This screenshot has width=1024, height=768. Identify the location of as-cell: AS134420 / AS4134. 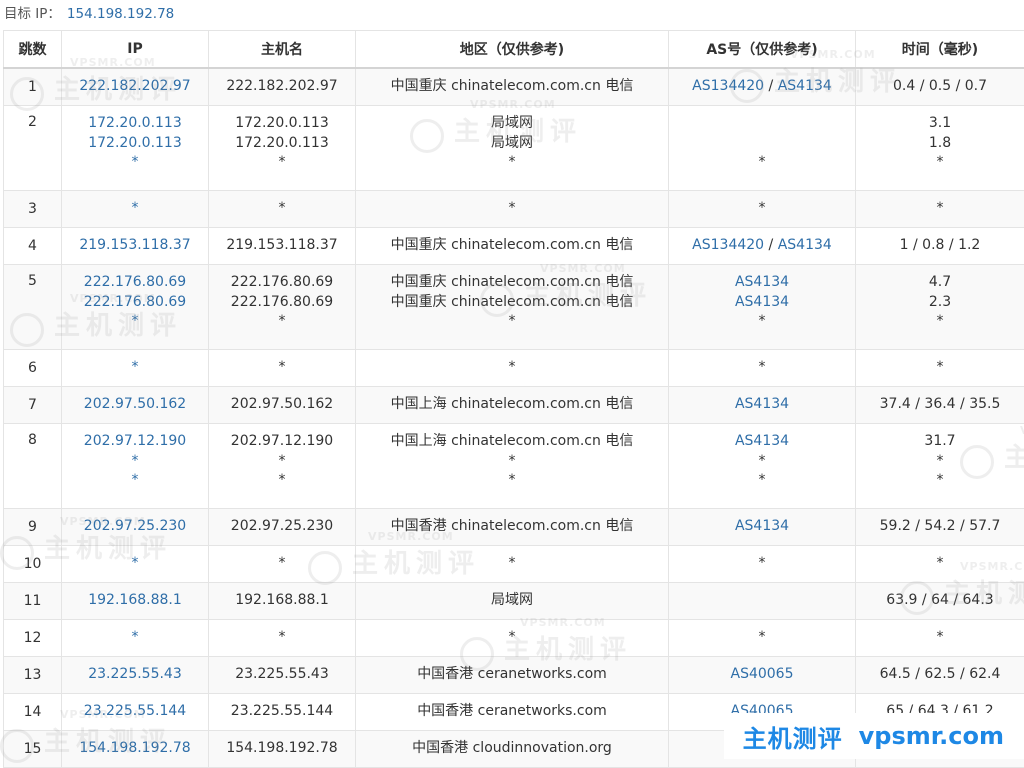
(762, 87).